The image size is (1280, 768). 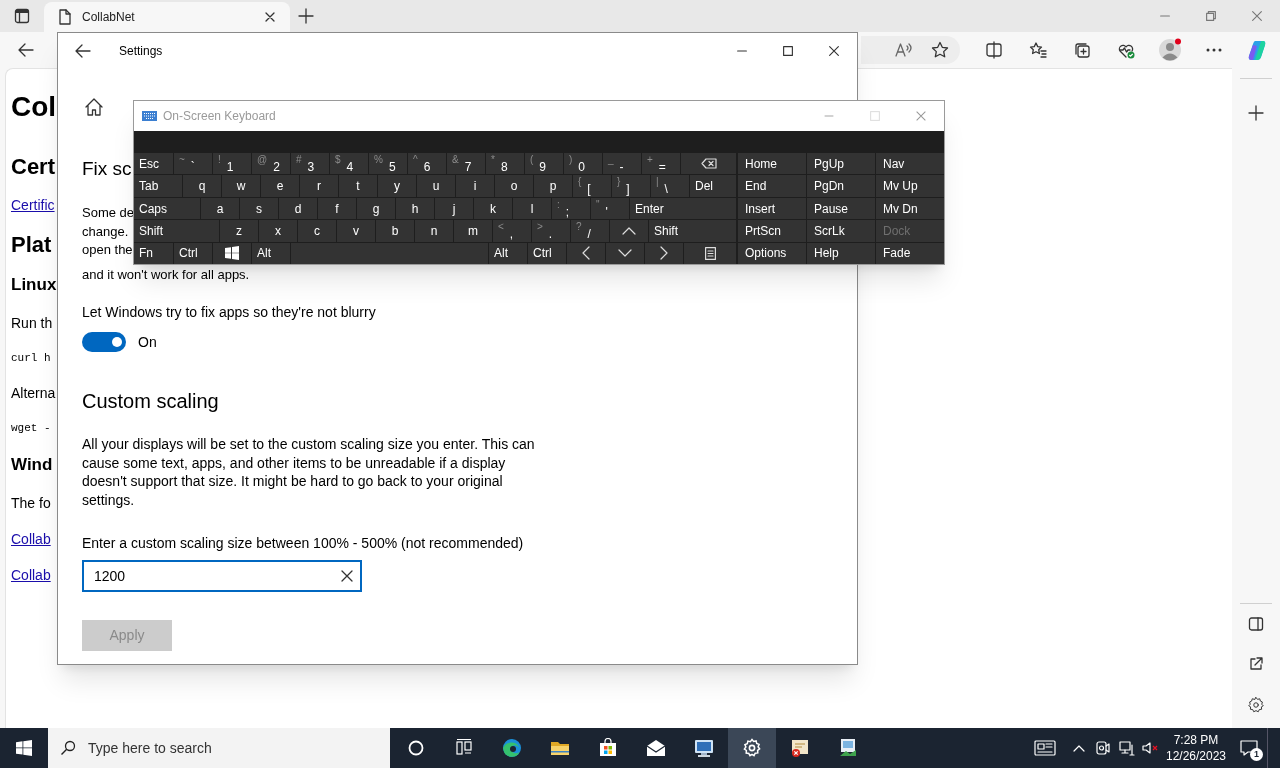 I want to click on keyboard-key: k, so click(x=493, y=208).